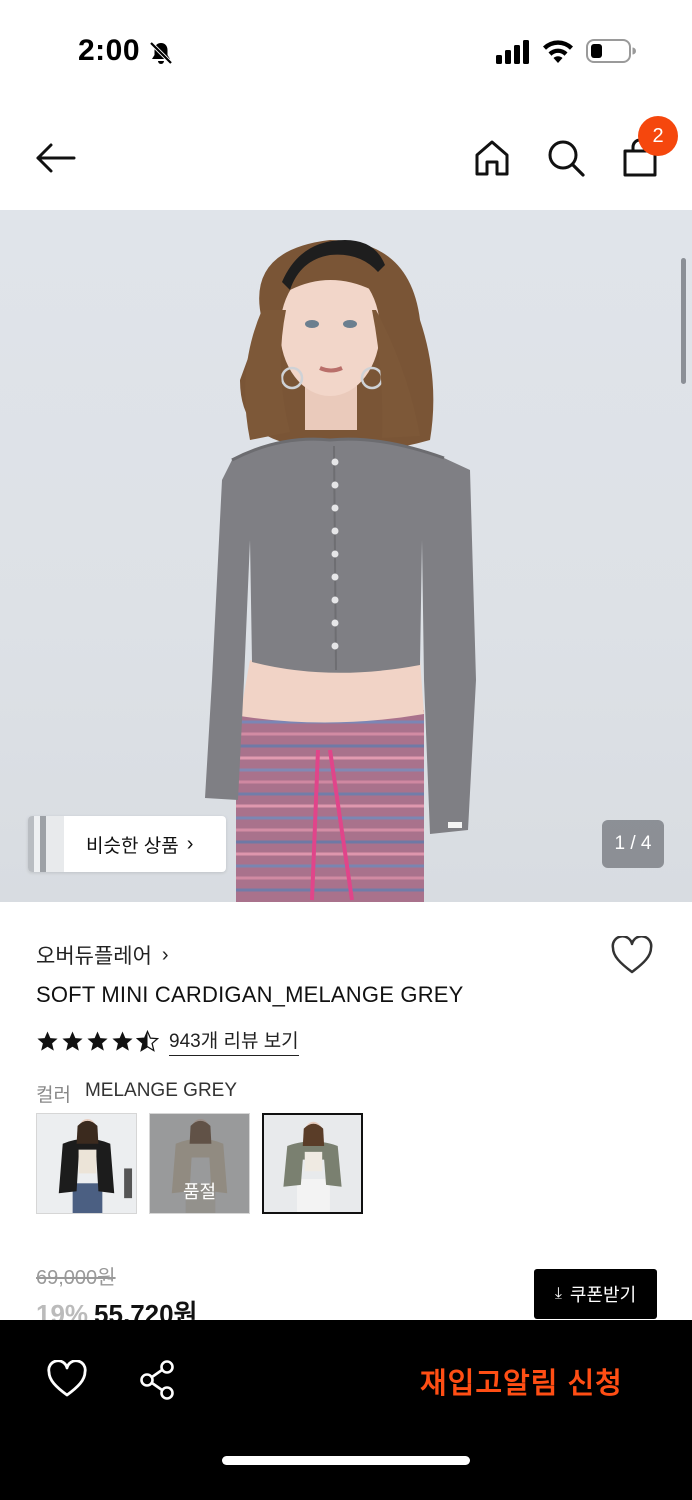 The image size is (692, 1500). Describe the element at coordinates (658, 136) in the screenshot. I see `cart-count-badge: 2` at that location.